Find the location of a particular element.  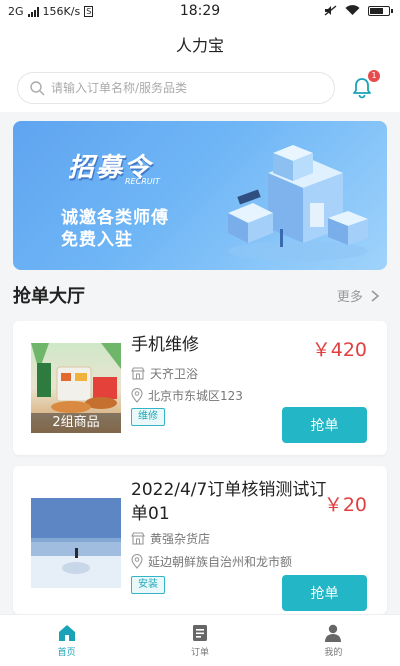

tab-label: 订单 is located at coordinates (199, 653).